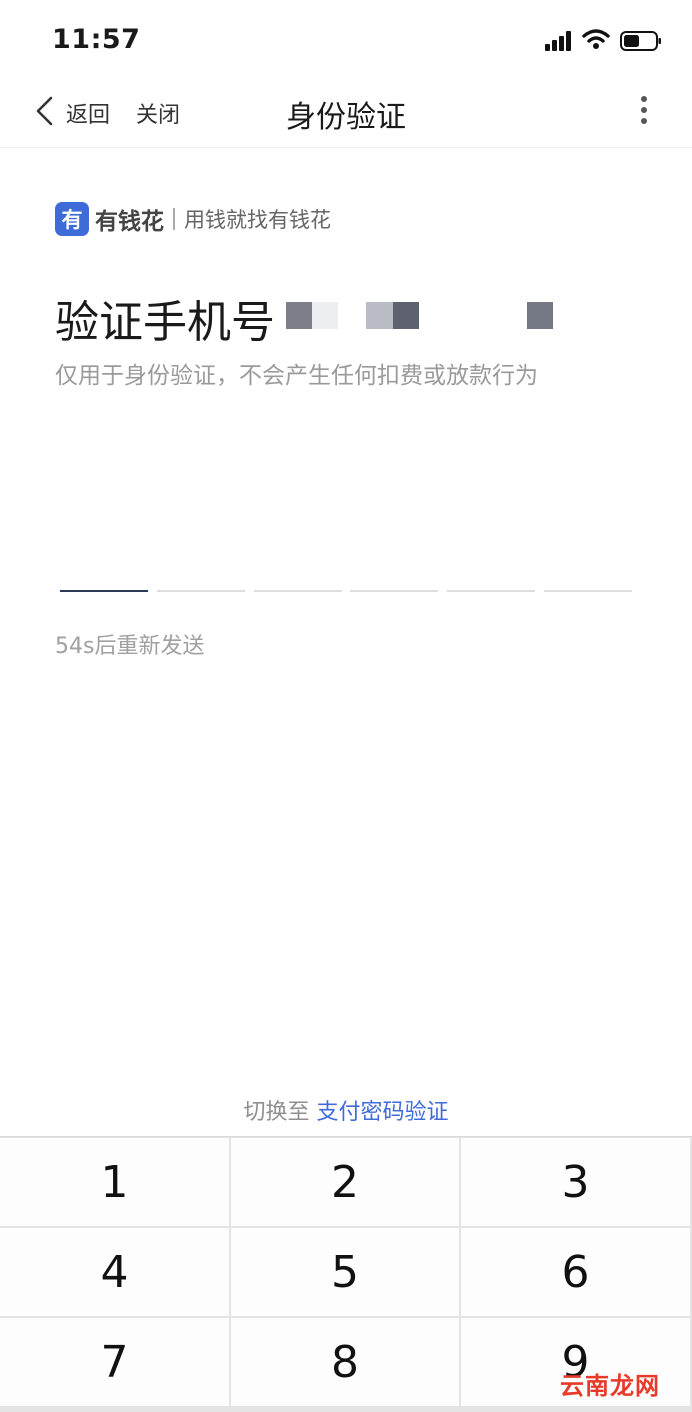 The height and width of the screenshot is (1412, 692). What do you see at coordinates (558, 41) in the screenshot?
I see `cellular-signal-icon` at bounding box center [558, 41].